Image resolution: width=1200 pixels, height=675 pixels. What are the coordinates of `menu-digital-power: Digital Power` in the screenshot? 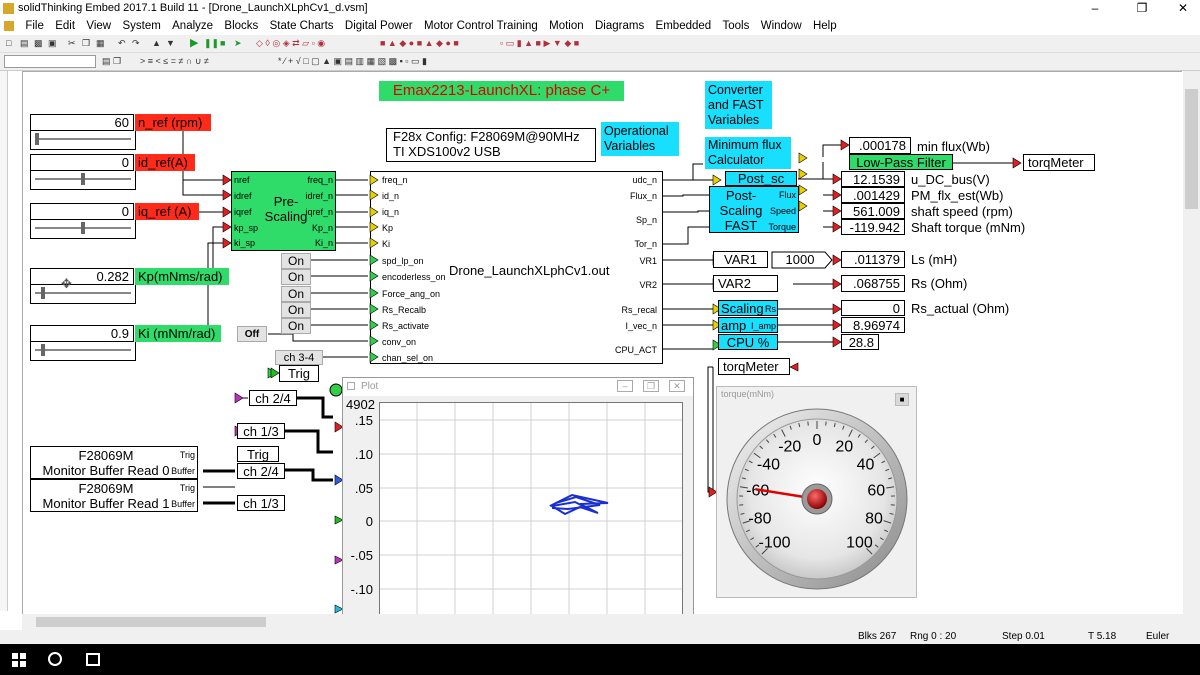 It's located at (379, 26).